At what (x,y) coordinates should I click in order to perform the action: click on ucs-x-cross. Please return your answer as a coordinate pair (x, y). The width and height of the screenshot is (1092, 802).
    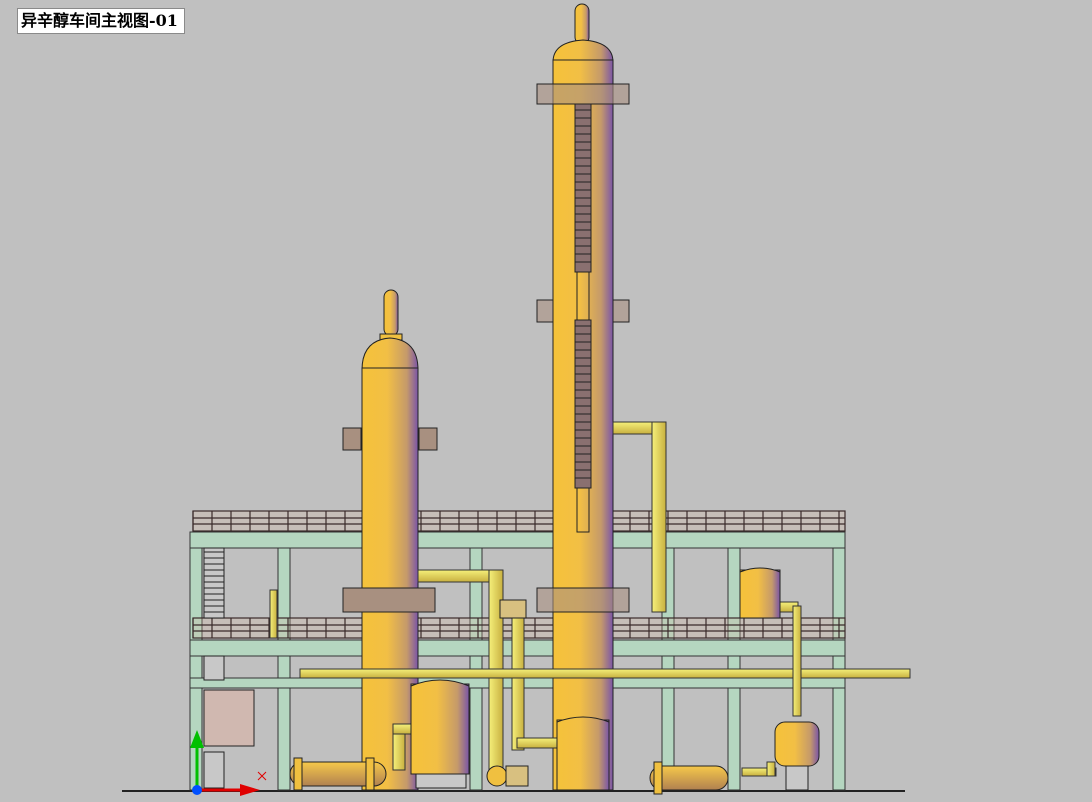
    Looking at the image, I should click on (262, 776).